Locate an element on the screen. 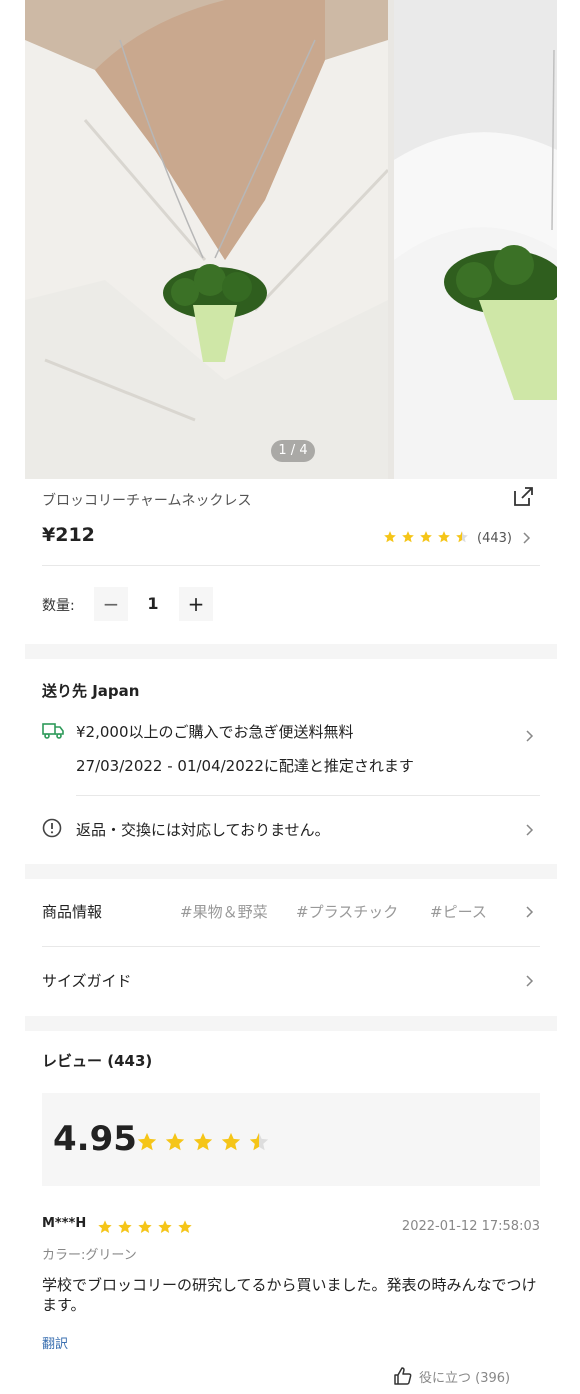 Image resolution: width=580 pixels, height=1394 pixels. translate-link: 翻訳 is located at coordinates (55, 1342).